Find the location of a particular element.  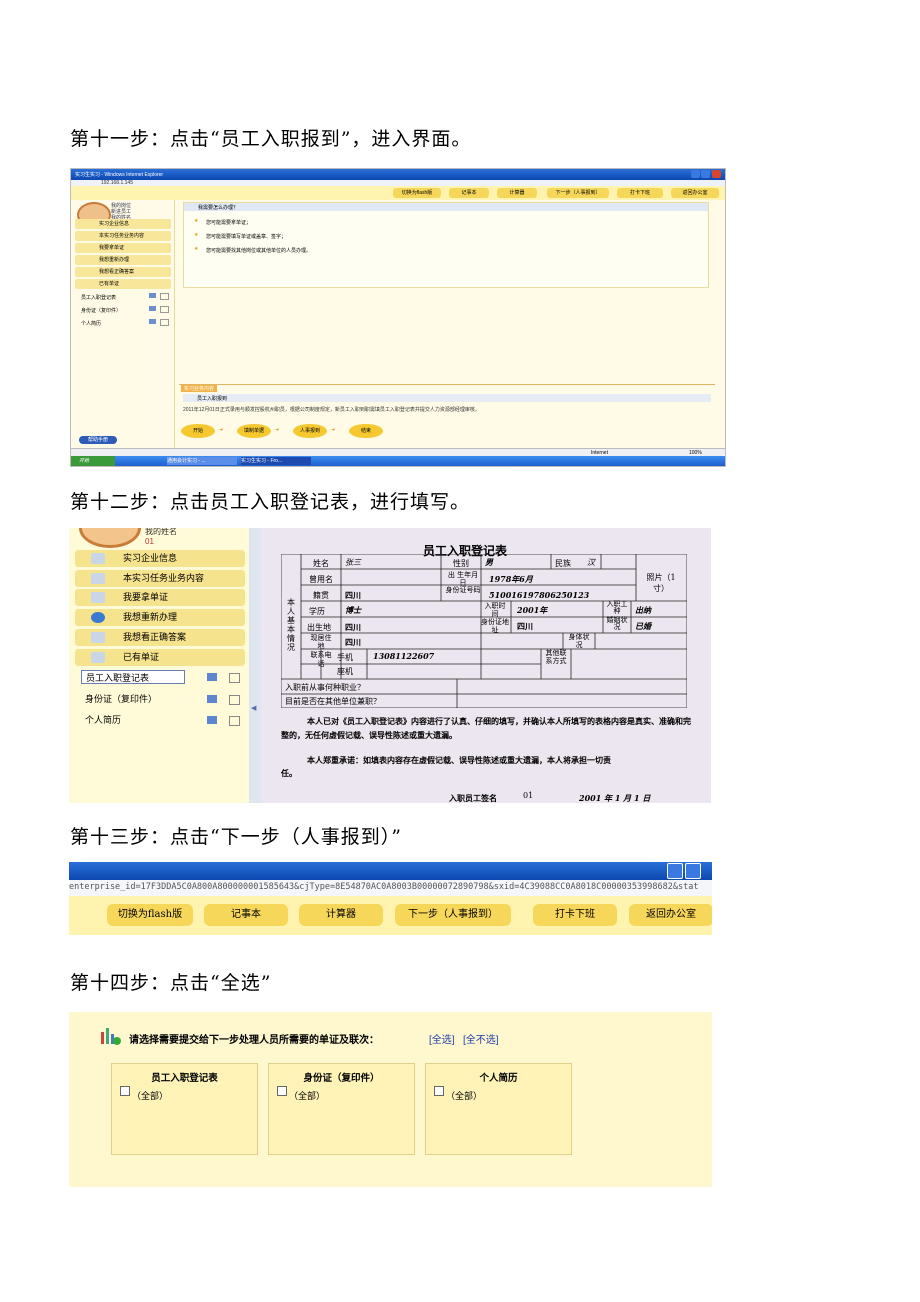

label-photo: 照片（1寸） is located at coordinates (661, 583).